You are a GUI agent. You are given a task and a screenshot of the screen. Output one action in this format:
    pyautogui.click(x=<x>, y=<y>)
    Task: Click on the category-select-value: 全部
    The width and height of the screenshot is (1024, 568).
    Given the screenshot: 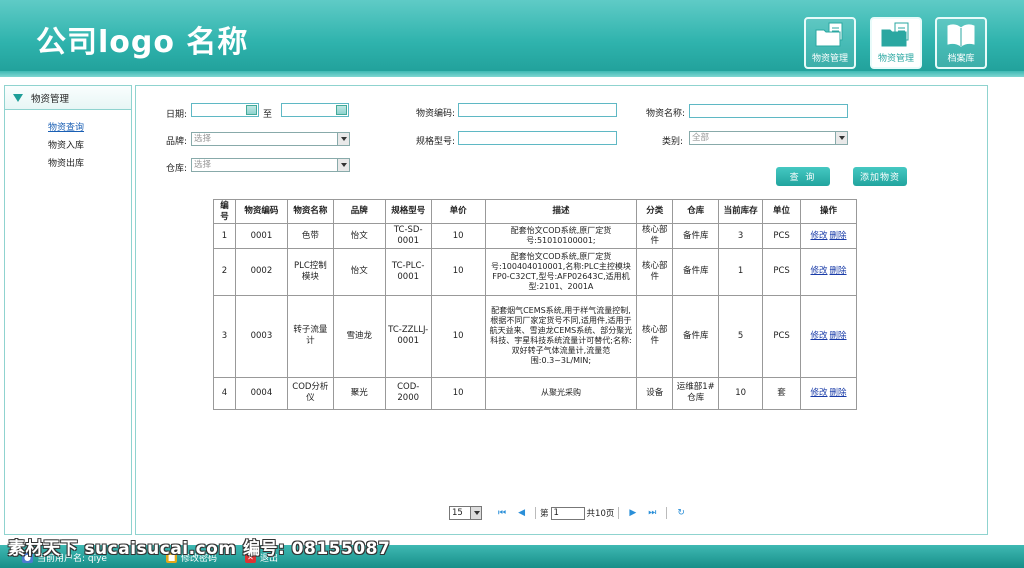 What is the action you would take?
    pyautogui.click(x=701, y=138)
    